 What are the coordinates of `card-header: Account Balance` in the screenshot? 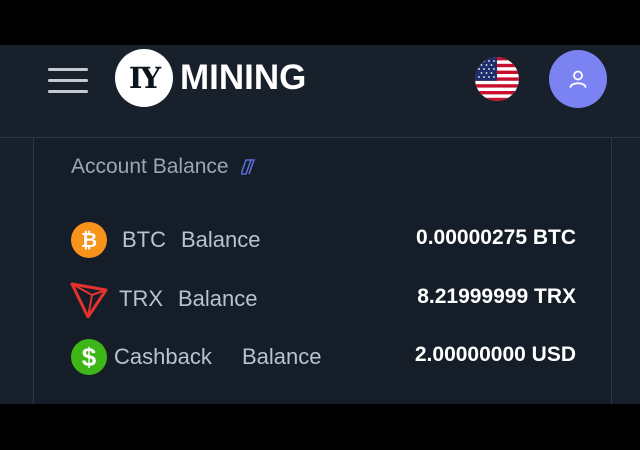 It's located at (163, 167).